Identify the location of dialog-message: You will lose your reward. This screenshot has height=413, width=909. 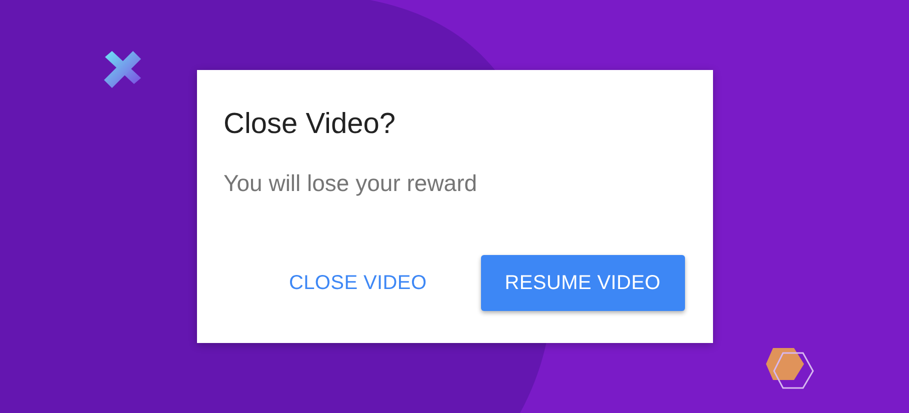
(351, 183).